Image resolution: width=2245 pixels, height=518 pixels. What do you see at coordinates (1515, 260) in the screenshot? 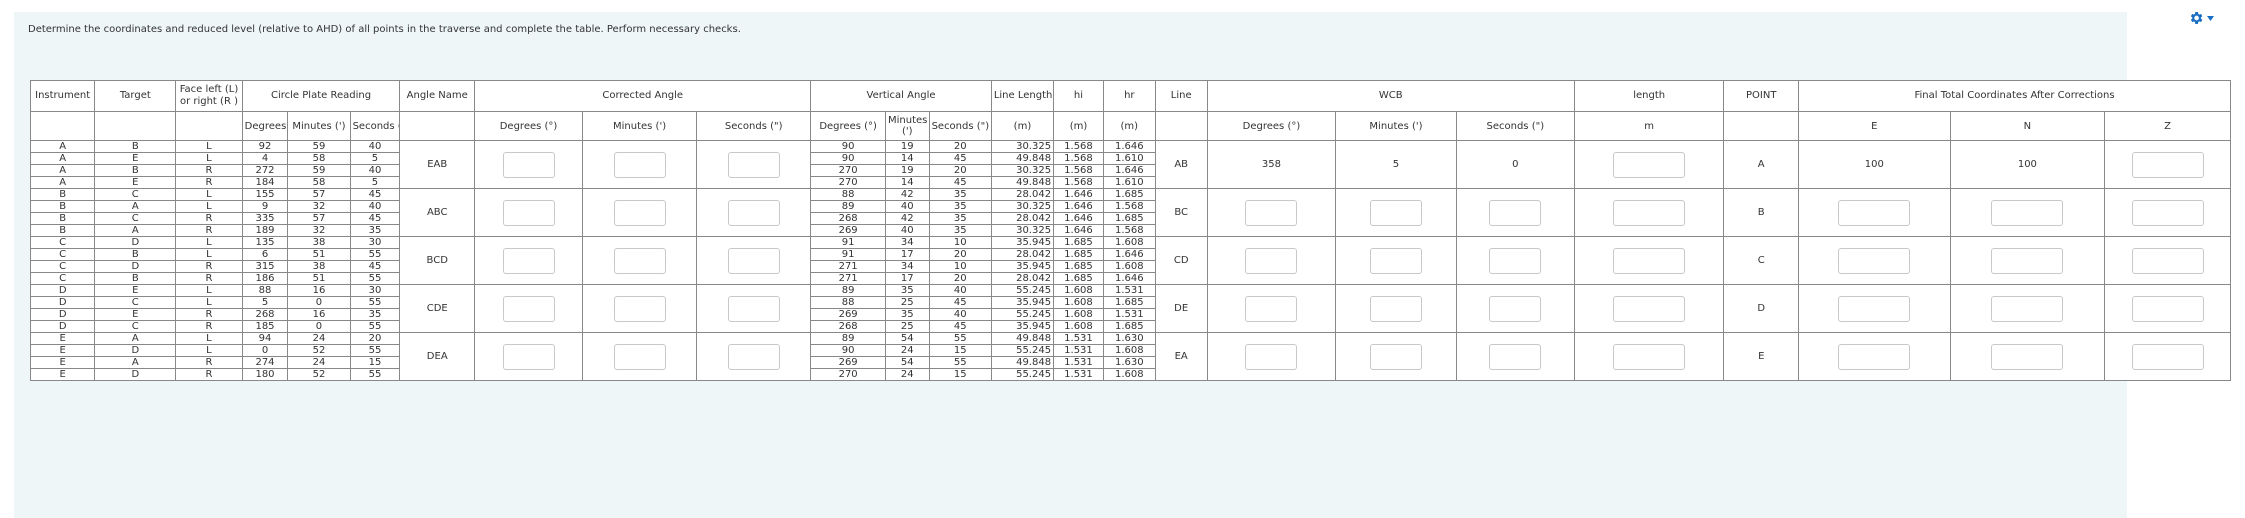
I see `wcb-seconds-cd-input` at bounding box center [1515, 260].